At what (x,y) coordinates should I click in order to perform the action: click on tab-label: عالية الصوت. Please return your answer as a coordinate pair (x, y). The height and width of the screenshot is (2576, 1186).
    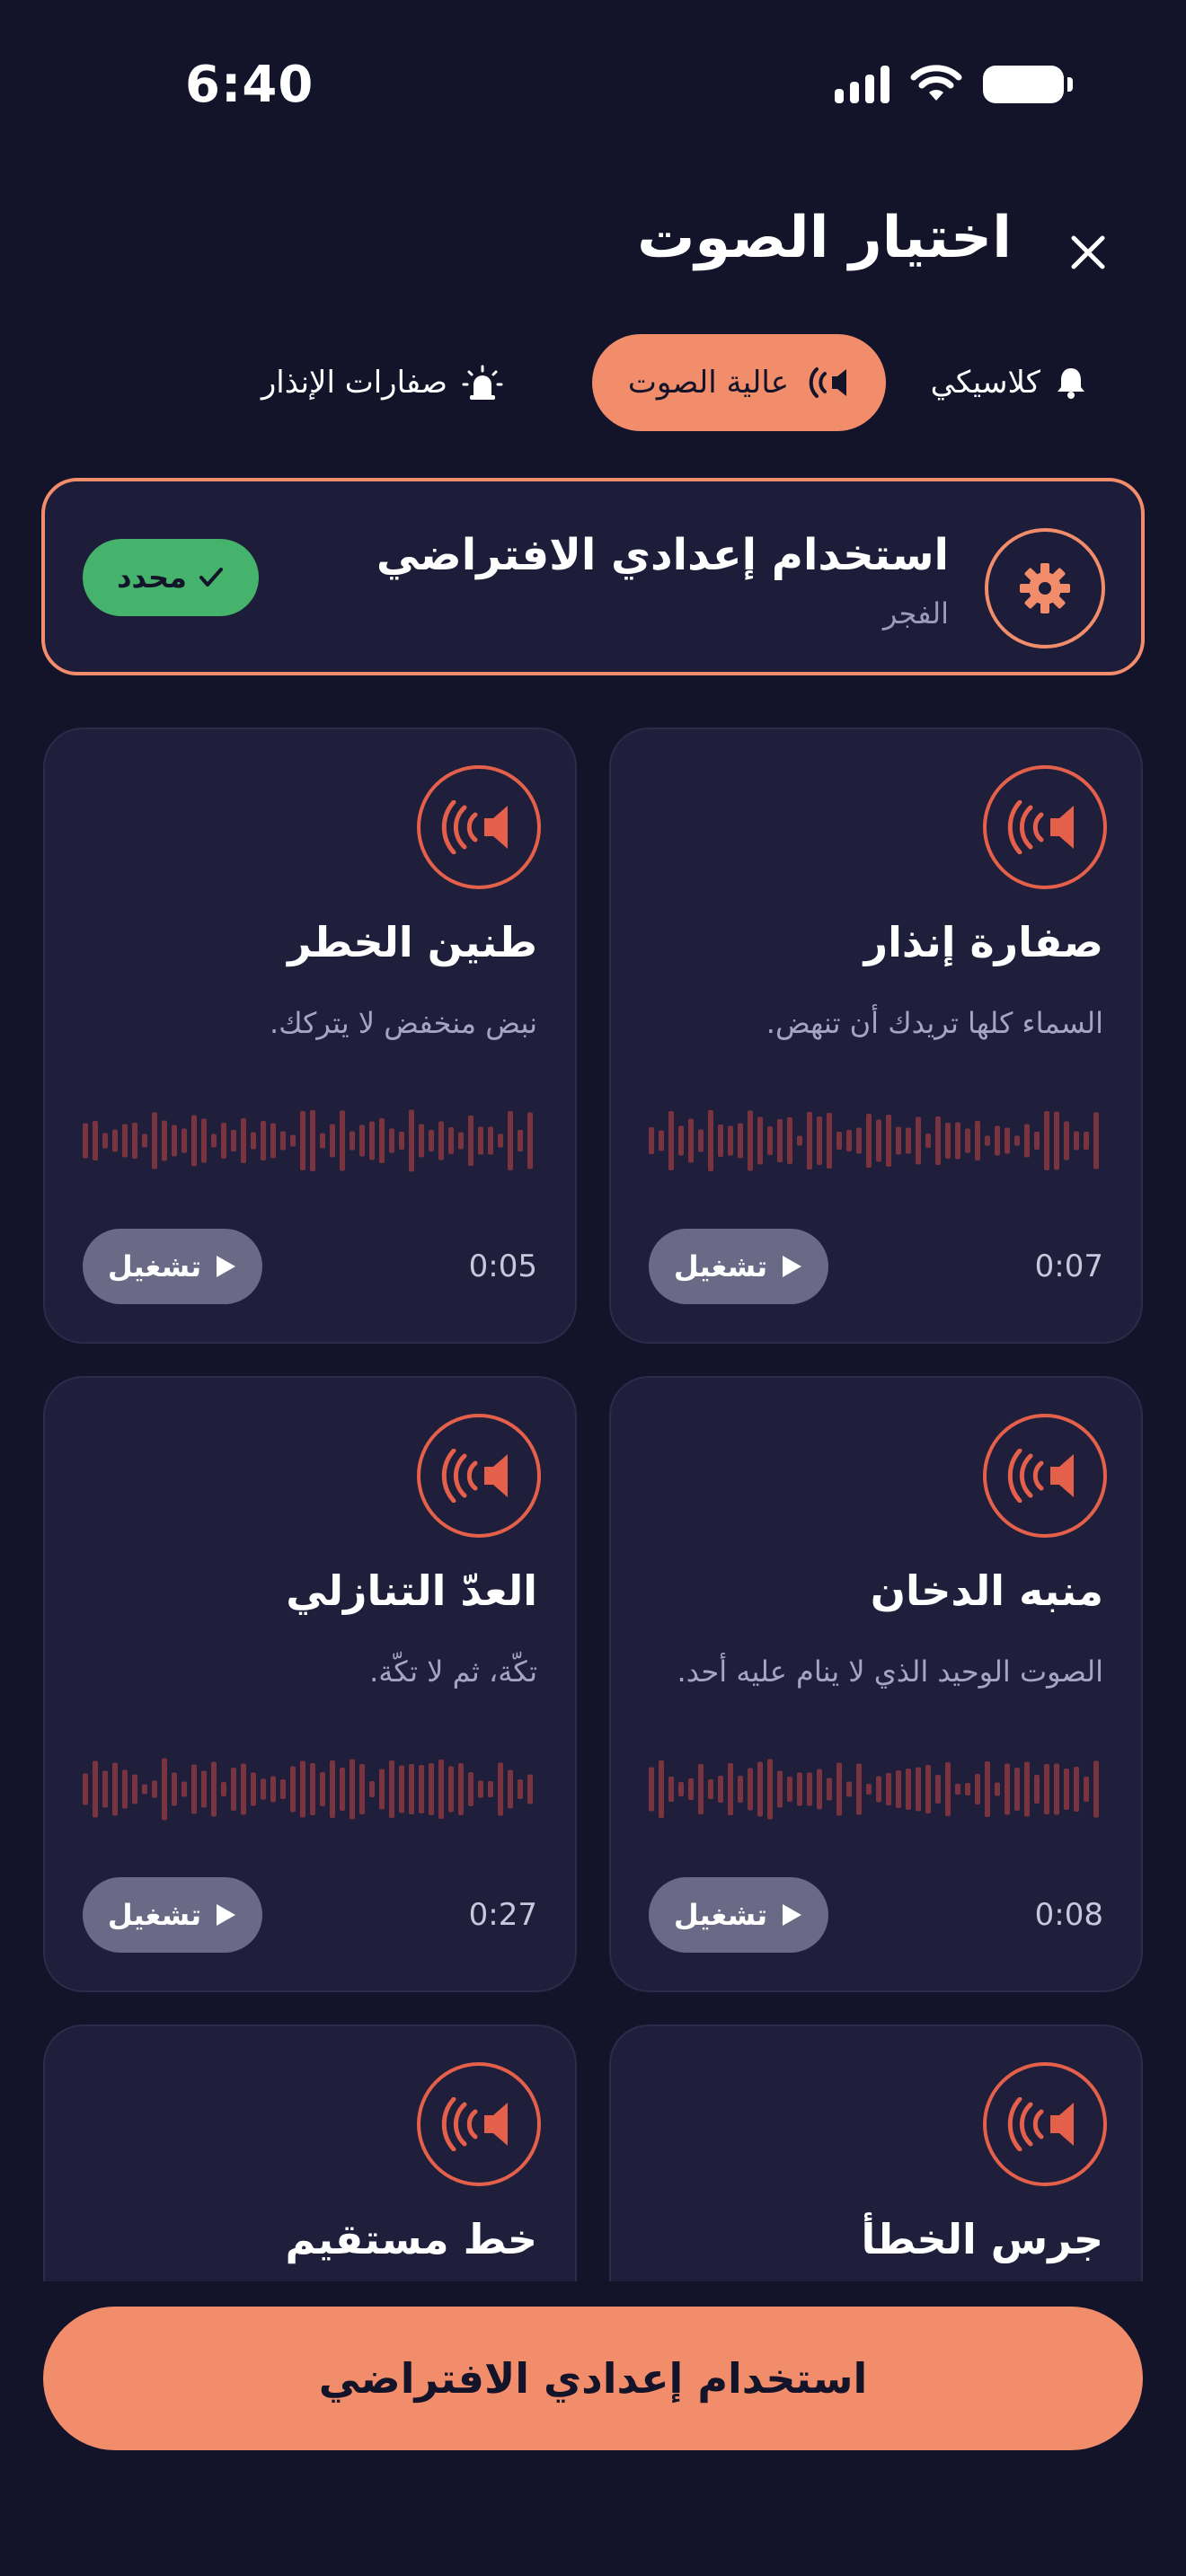
    Looking at the image, I should click on (708, 383).